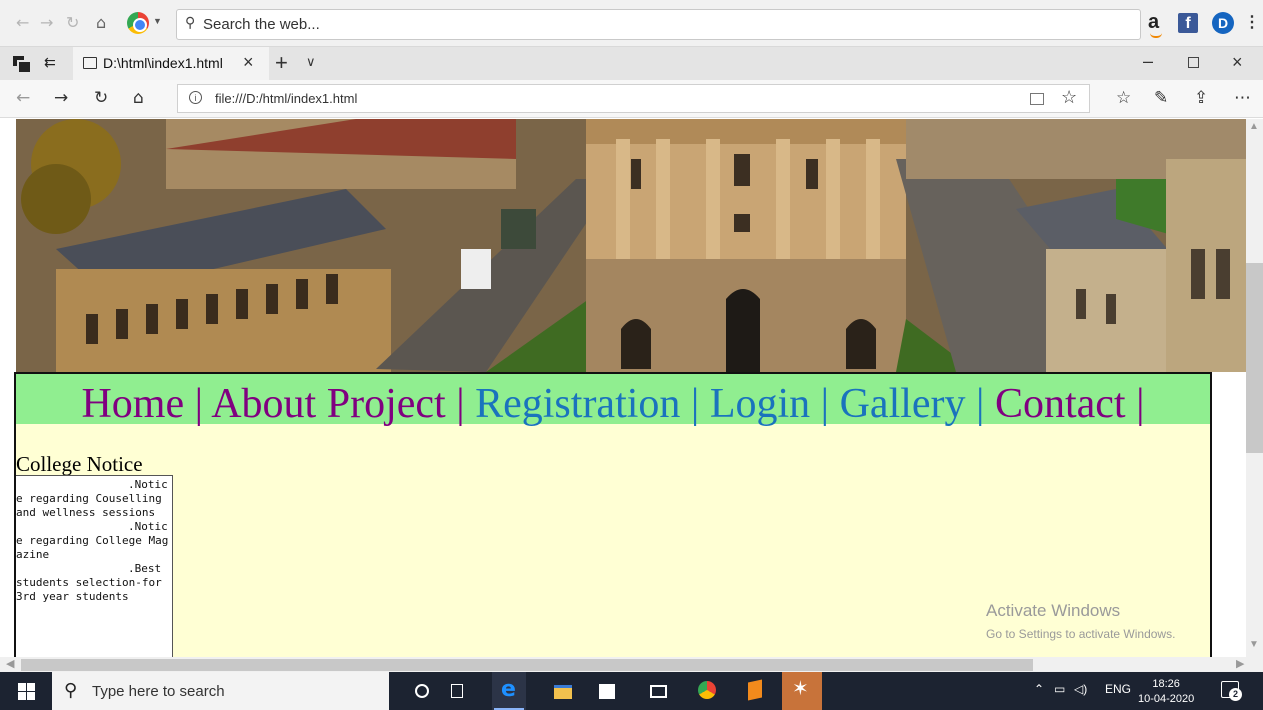 The width and height of the screenshot is (1263, 710). I want to click on pen-icon: ✎, so click(1161, 98).